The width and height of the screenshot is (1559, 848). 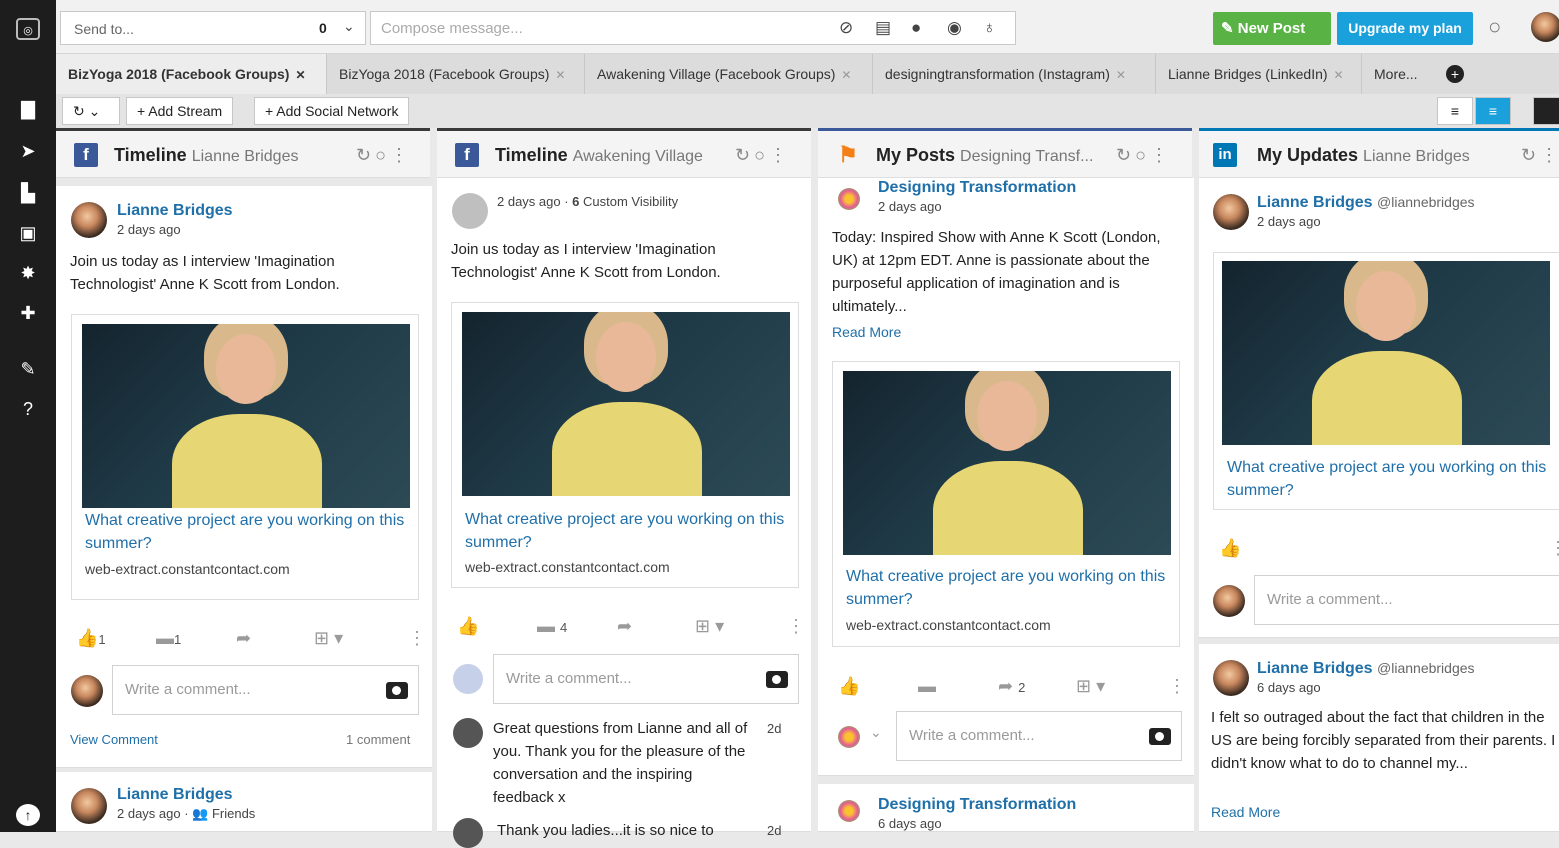 I want to click on tab-label: BizYoga 2018 (Facebook Groups), so click(x=444, y=74).